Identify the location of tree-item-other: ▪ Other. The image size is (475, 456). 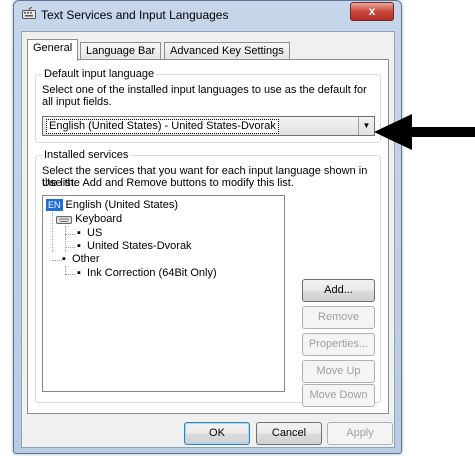
(81, 259).